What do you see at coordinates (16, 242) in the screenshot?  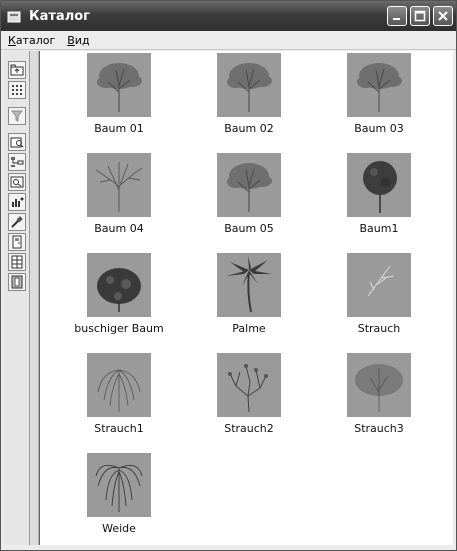 I see `door-icon` at bounding box center [16, 242].